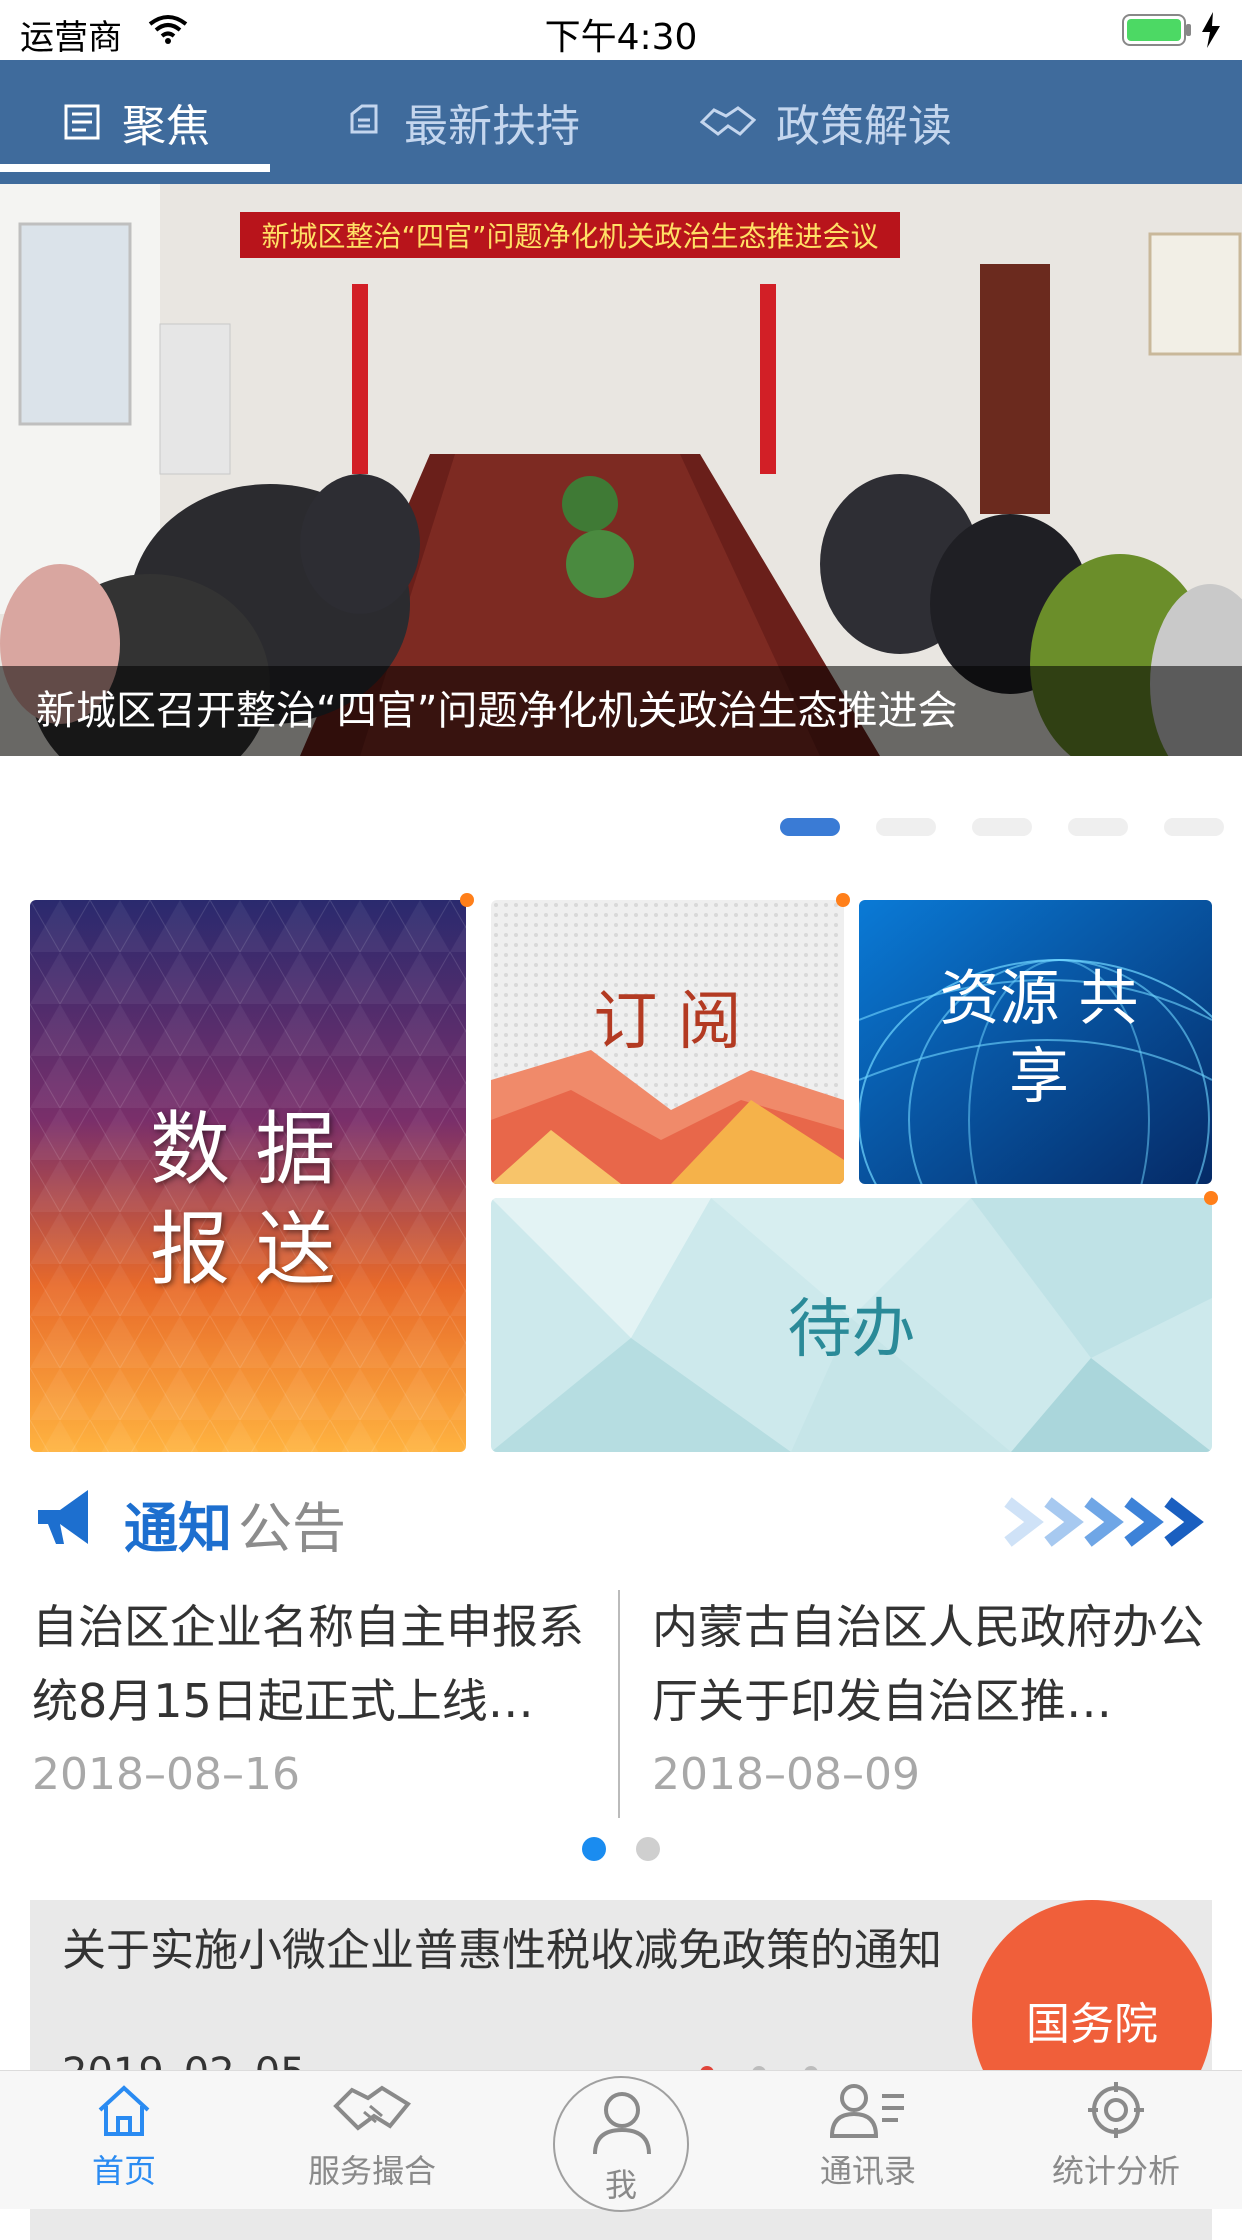  What do you see at coordinates (851, 1330) in the screenshot?
I see `tile-label: 待办` at bounding box center [851, 1330].